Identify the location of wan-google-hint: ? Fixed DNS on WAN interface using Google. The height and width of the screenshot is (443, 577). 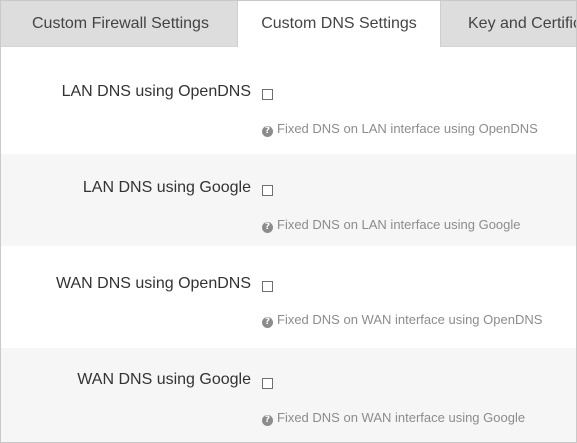
(393, 418).